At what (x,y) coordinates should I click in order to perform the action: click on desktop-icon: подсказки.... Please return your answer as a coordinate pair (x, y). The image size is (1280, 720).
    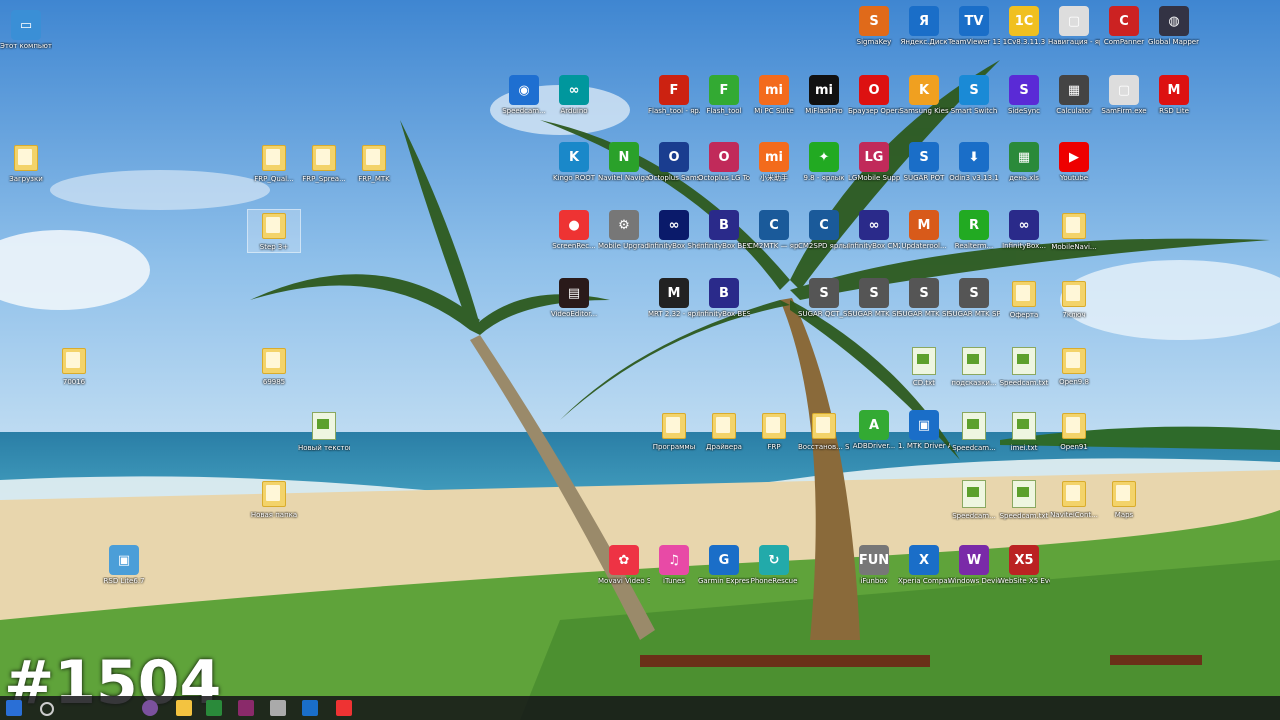
    Looking at the image, I should click on (974, 366).